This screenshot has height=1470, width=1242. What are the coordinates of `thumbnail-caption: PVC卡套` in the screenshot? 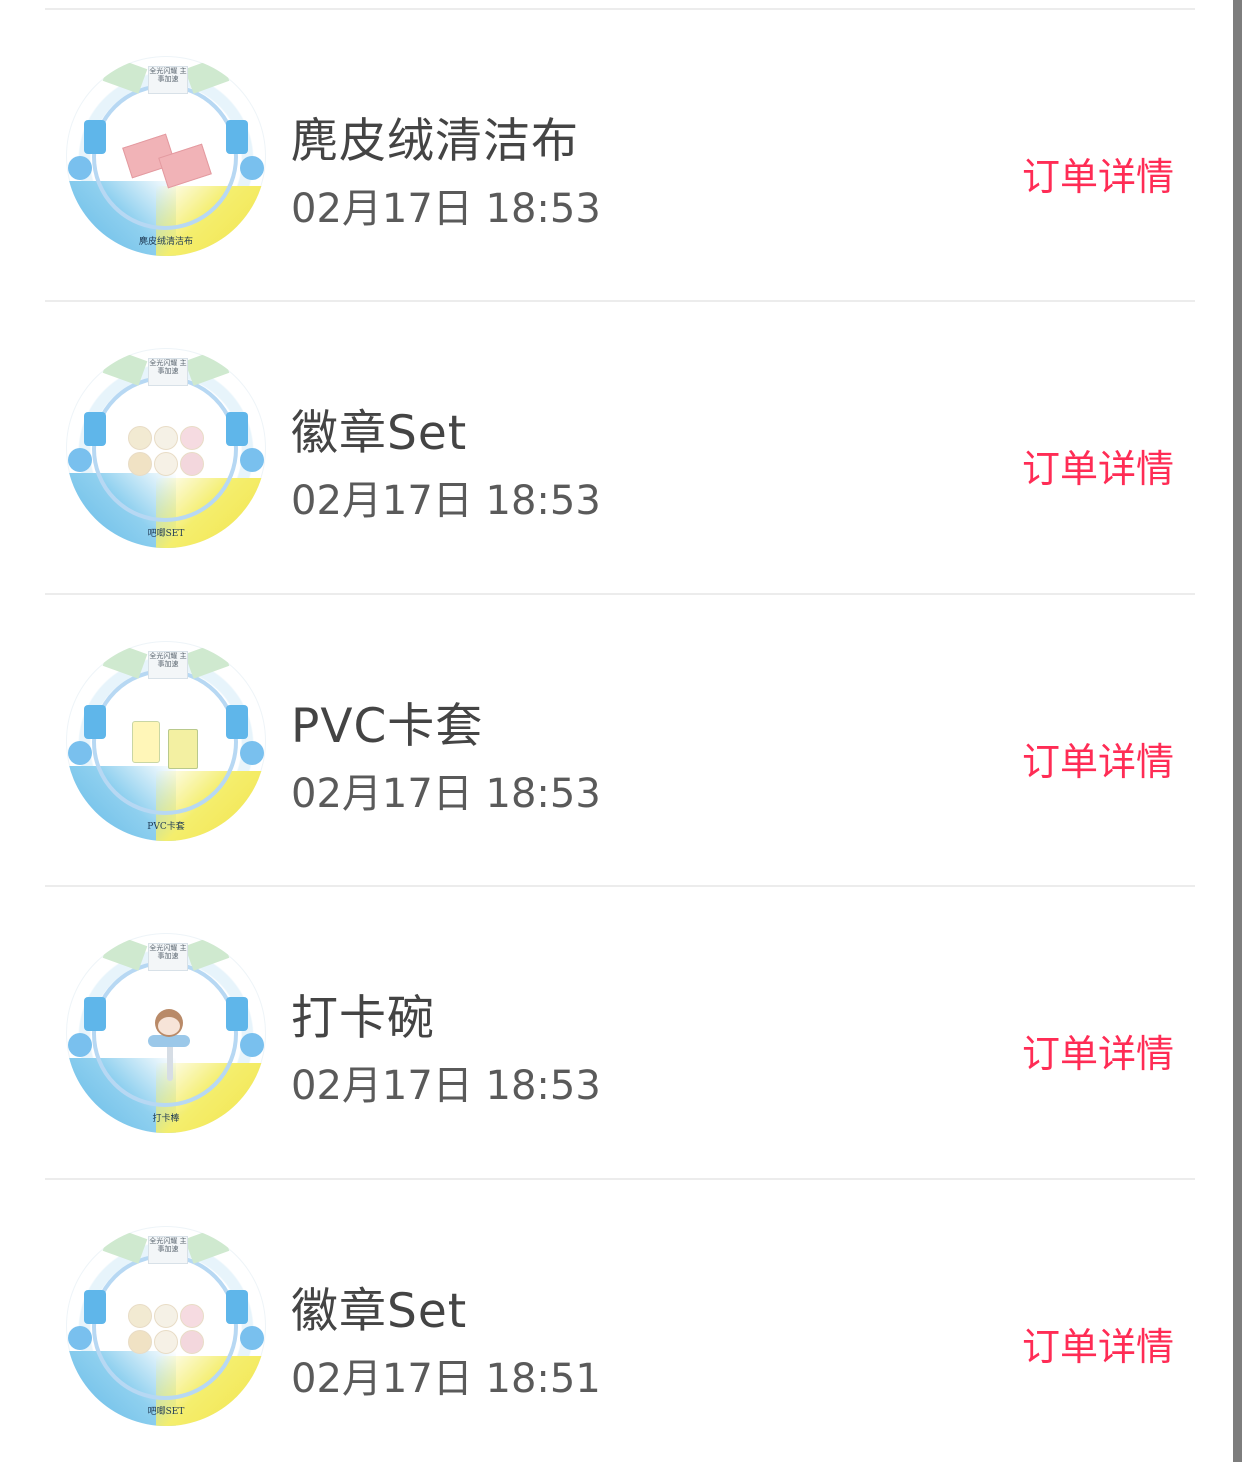 It's located at (166, 827).